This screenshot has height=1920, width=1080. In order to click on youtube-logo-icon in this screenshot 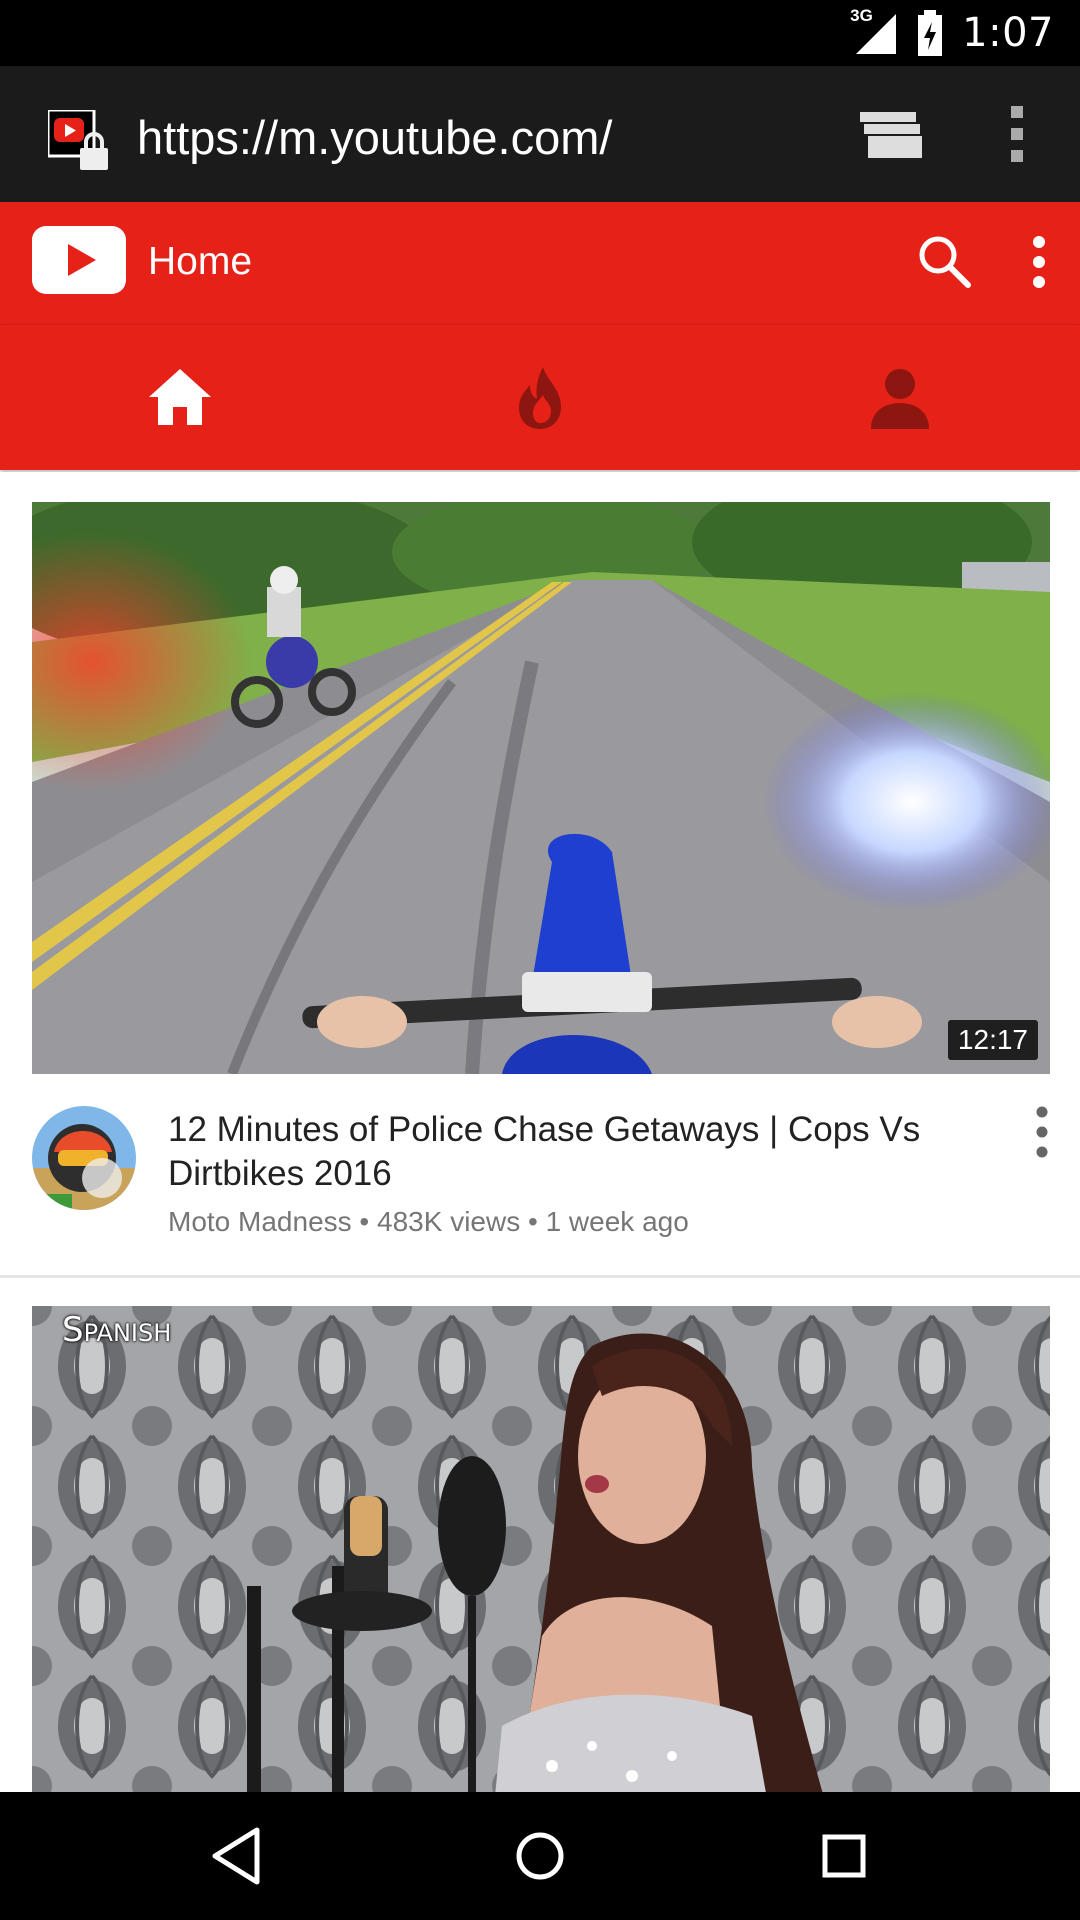, I will do `click(79, 260)`.